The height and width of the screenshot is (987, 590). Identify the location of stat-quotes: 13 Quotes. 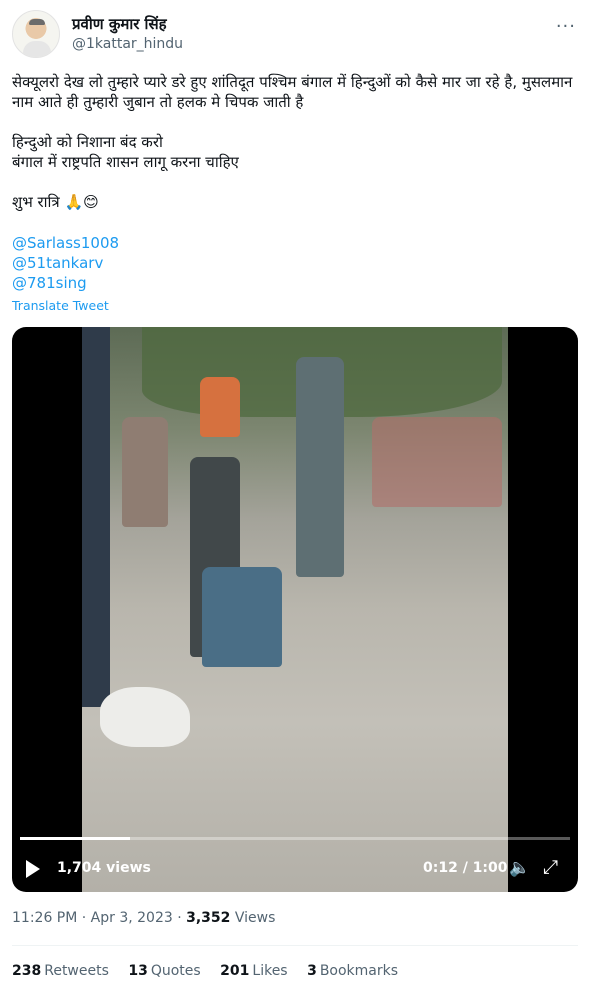
(164, 971).